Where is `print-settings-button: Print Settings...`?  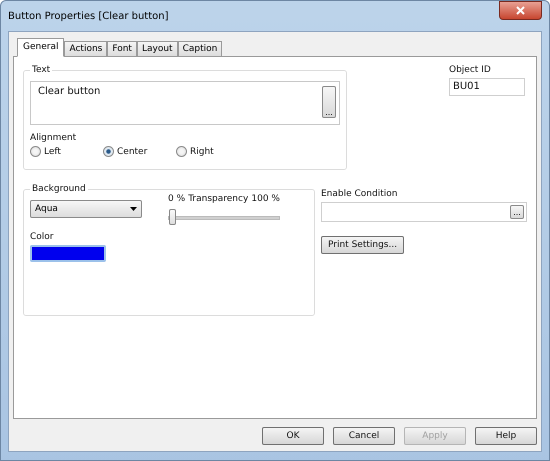
print-settings-button: Print Settings... is located at coordinates (362, 245).